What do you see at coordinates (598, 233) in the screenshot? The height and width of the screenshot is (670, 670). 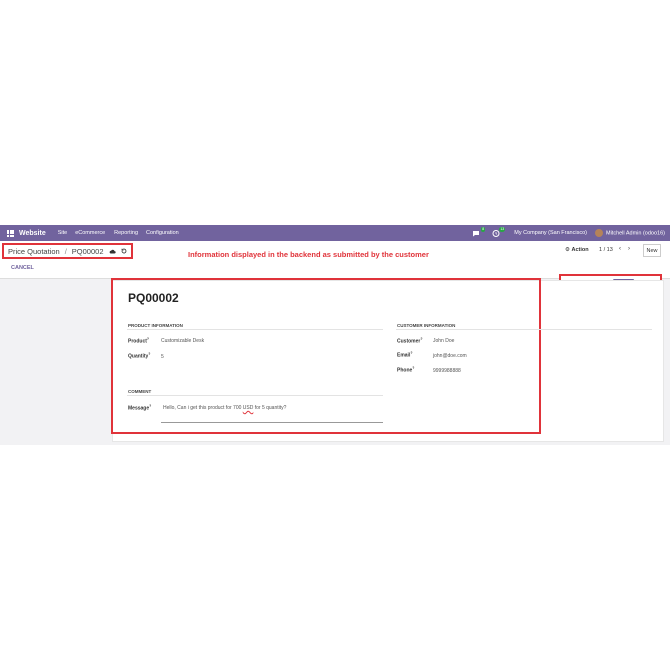 I see `user-avatar` at bounding box center [598, 233].